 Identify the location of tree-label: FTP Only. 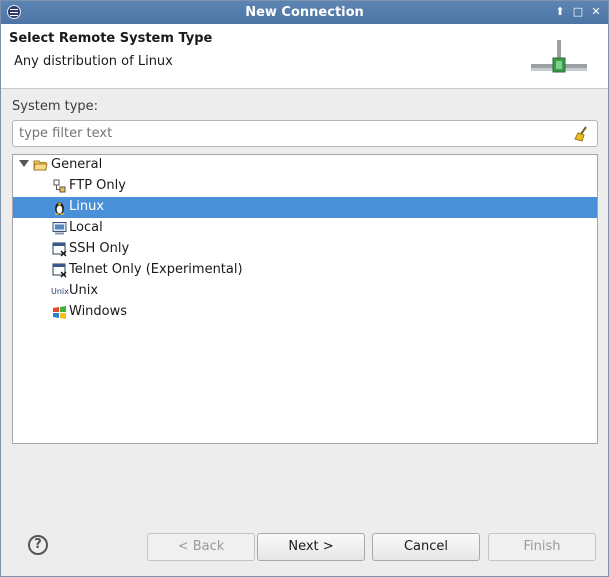
(97, 185).